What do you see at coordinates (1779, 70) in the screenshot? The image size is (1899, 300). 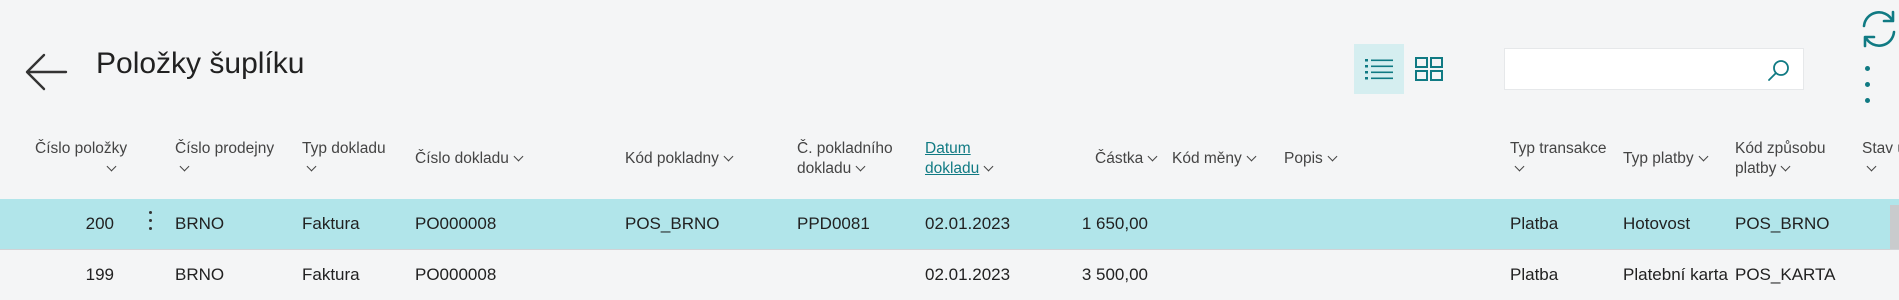 I see `search-icon` at bounding box center [1779, 70].